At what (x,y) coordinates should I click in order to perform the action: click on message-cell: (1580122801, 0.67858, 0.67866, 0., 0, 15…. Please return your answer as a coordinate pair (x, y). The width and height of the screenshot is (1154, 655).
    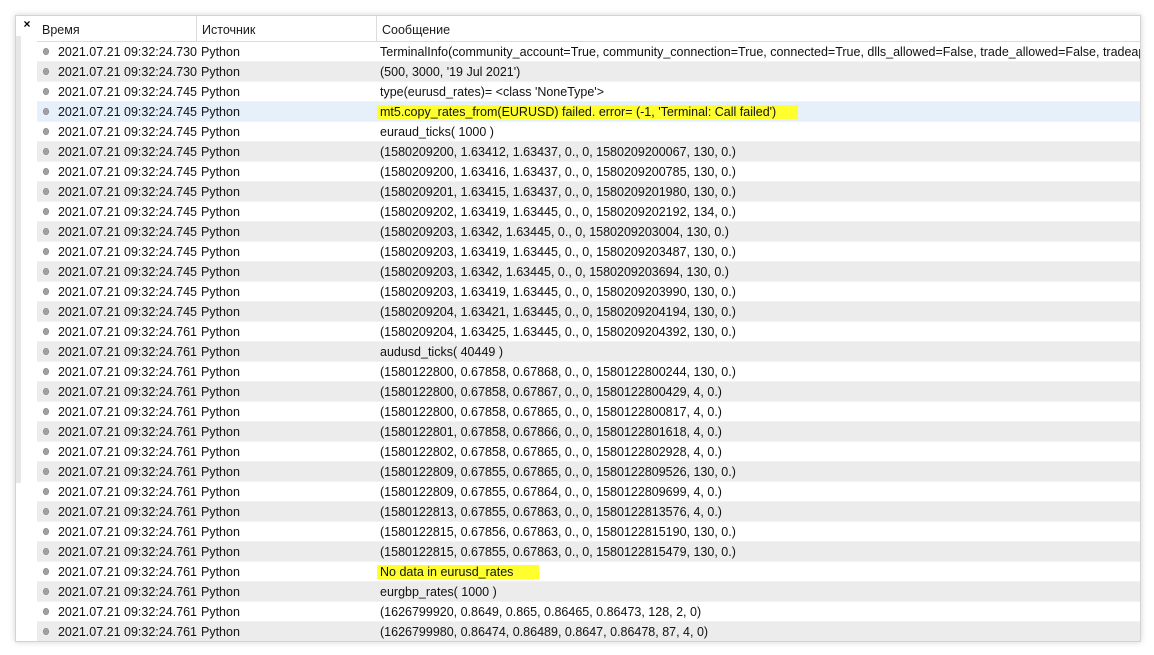
    Looking at the image, I should click on (758, 432).